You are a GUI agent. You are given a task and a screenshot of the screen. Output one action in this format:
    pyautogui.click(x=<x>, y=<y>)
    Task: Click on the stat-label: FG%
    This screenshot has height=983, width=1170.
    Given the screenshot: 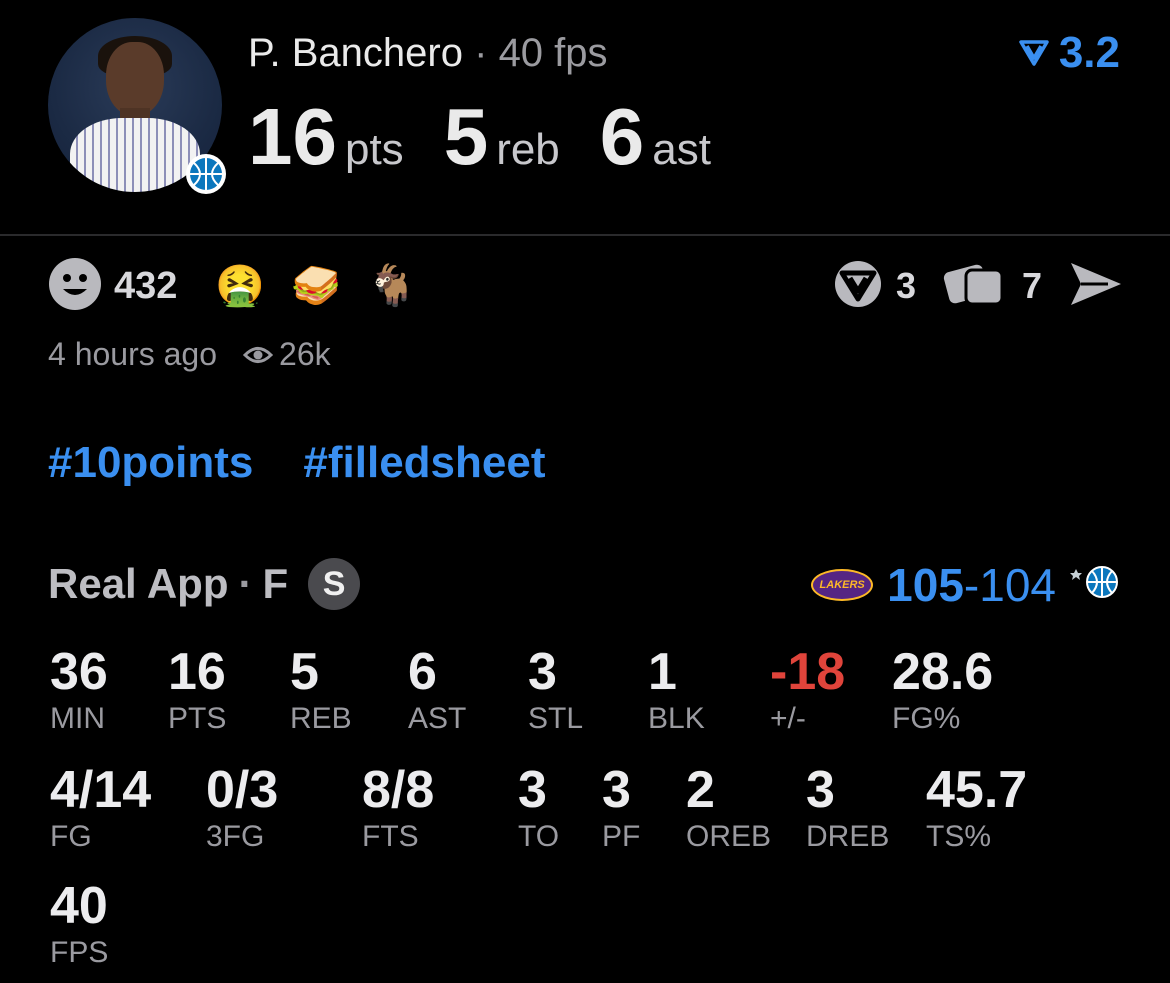 What is the action you would take?
    pyautogui.click(x=926, y=718)
    